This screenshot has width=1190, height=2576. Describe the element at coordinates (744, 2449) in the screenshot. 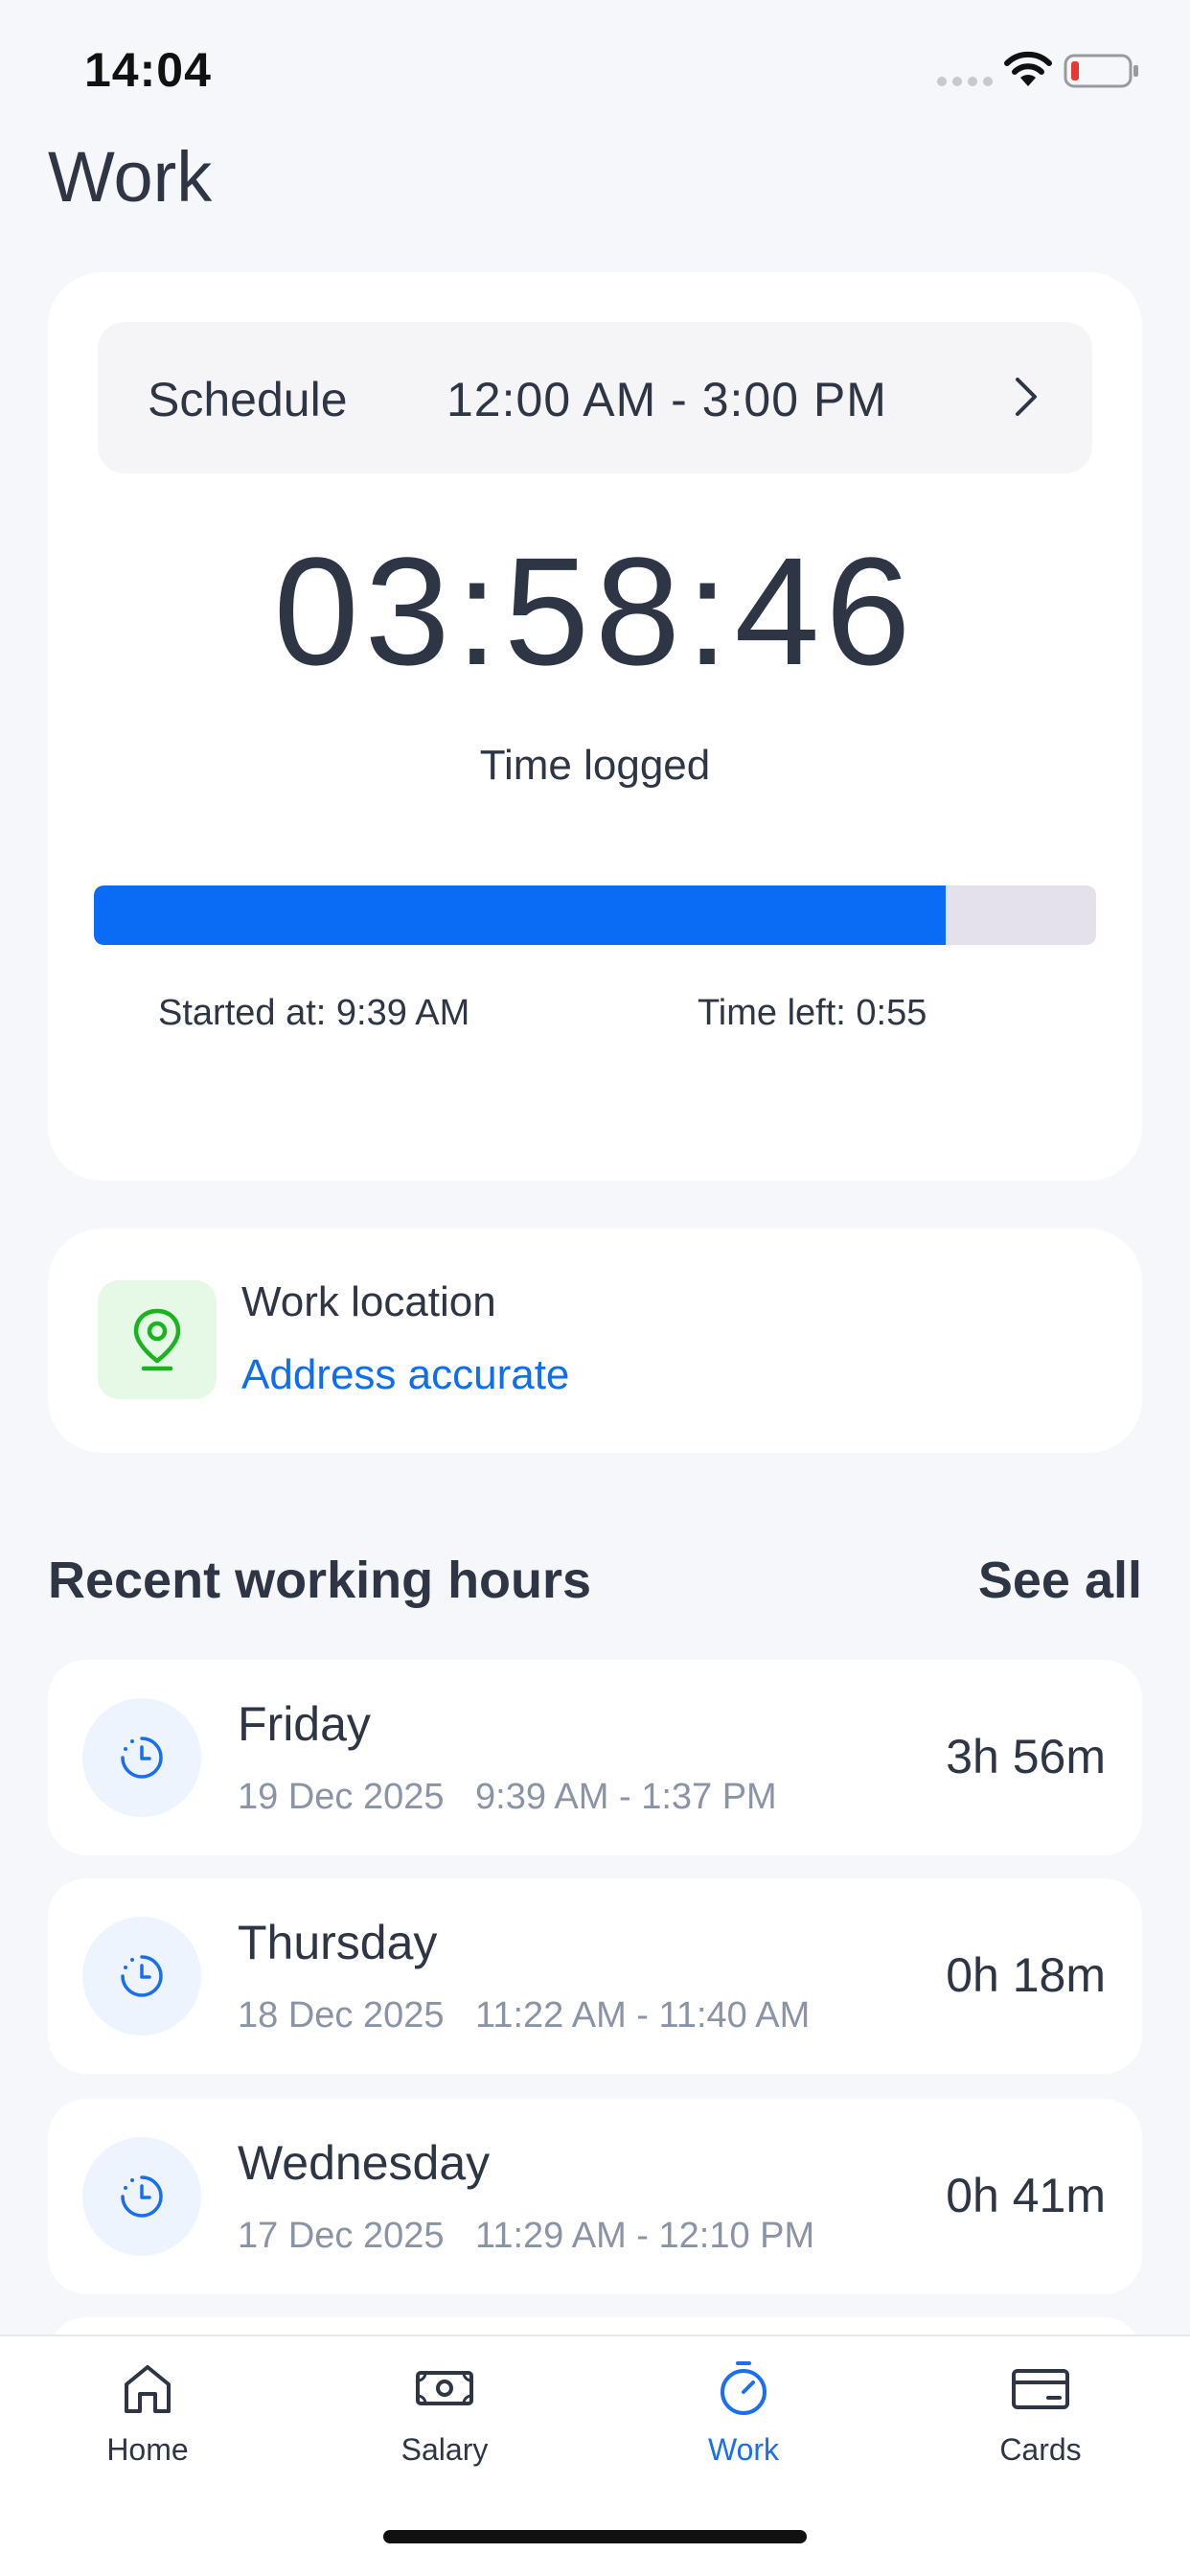

I see `tab-work-label: Work` at that location.